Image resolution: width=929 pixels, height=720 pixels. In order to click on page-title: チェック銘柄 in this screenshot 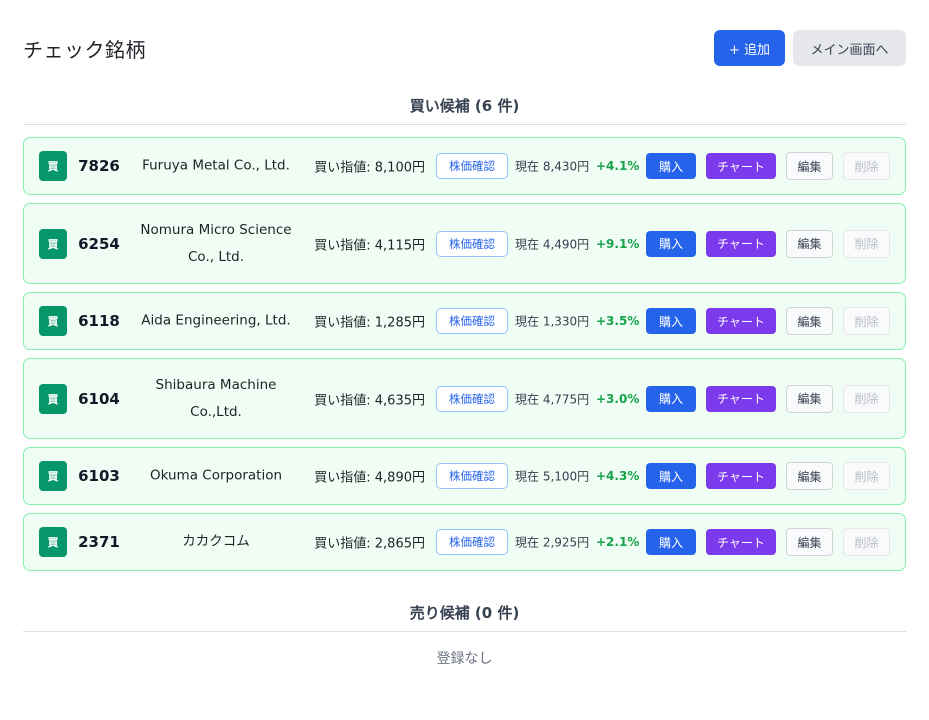, I will do `click(84, 50)`.